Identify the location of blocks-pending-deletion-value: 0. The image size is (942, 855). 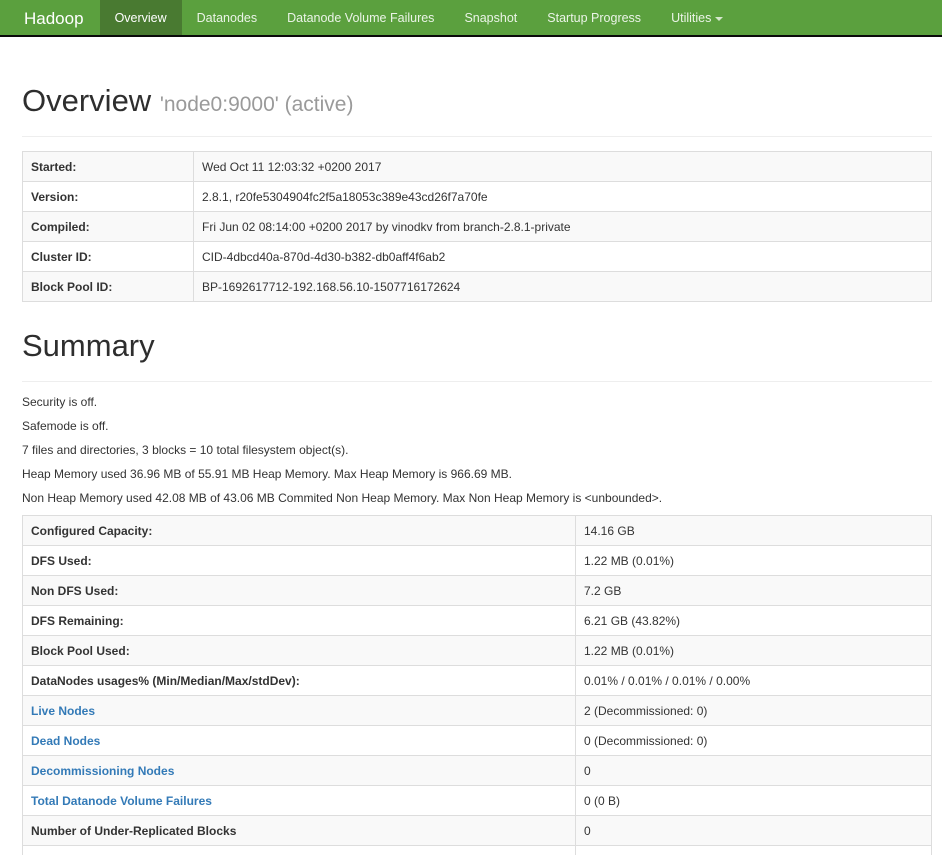
(753, 850).